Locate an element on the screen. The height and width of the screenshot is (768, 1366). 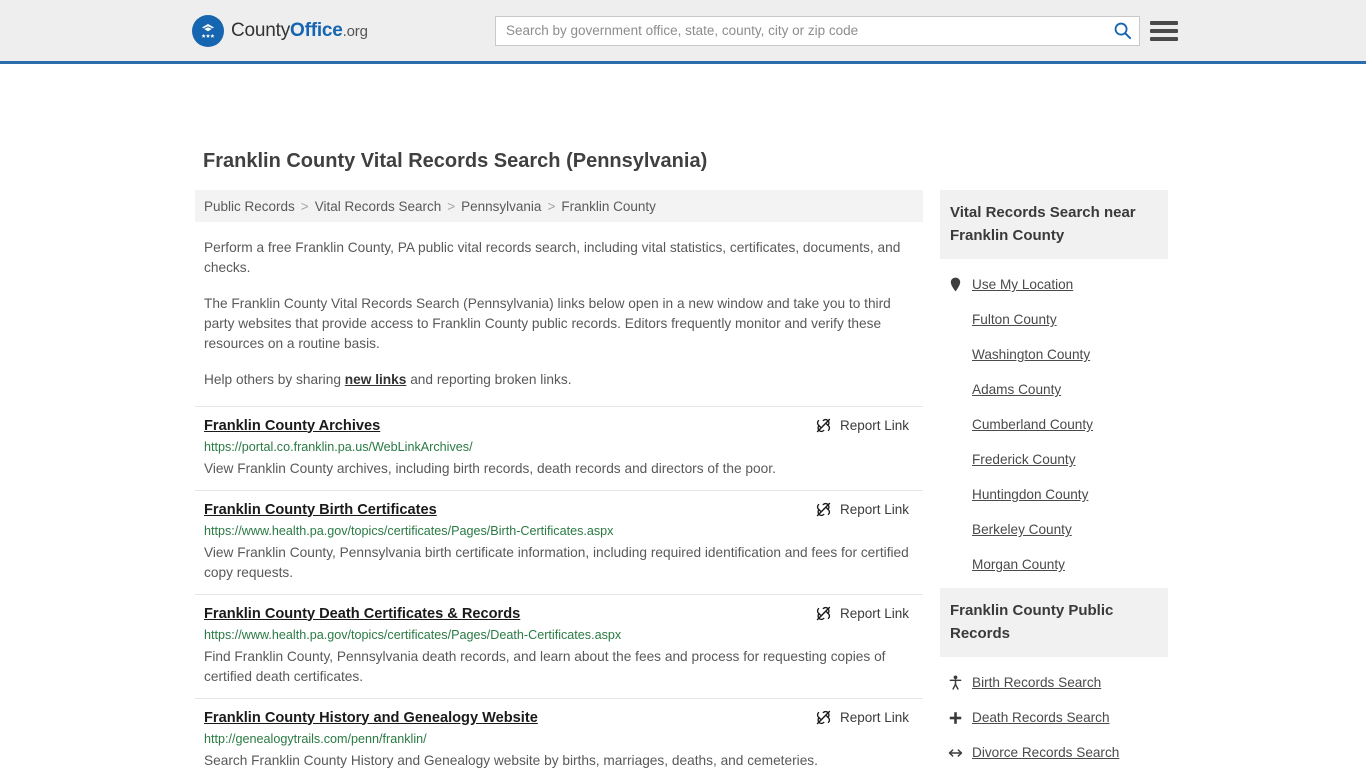
logo-text: CountyOffice.org is located at coordinates (299, 31).